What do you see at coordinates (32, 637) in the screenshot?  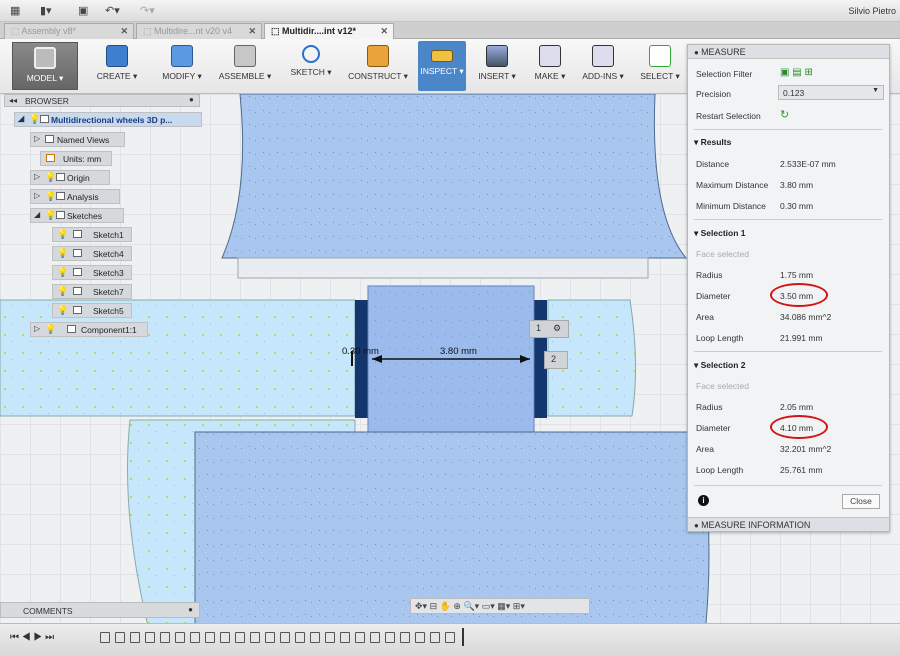 I see `timeline-playback-controls: ⏮ ◀ ▶ ⏭` at bounding box center [32, 637].